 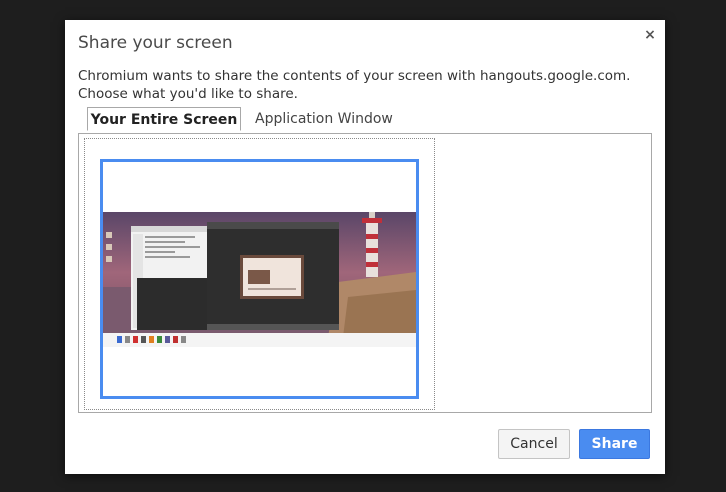 What do you see at coordinates (324, 119) in the screenshot?
I see `tab-application-window: Application Window` at bounding box center [324, 119].